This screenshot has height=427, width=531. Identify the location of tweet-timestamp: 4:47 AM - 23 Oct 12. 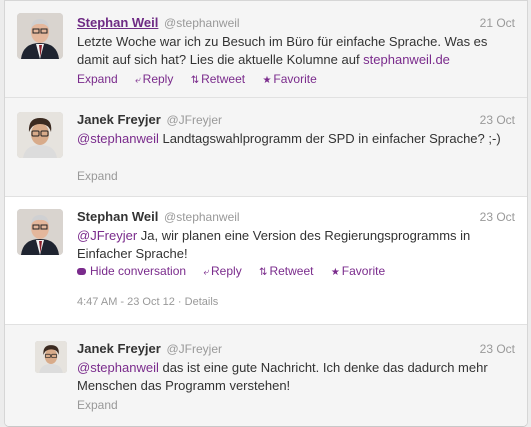
(126, 302).